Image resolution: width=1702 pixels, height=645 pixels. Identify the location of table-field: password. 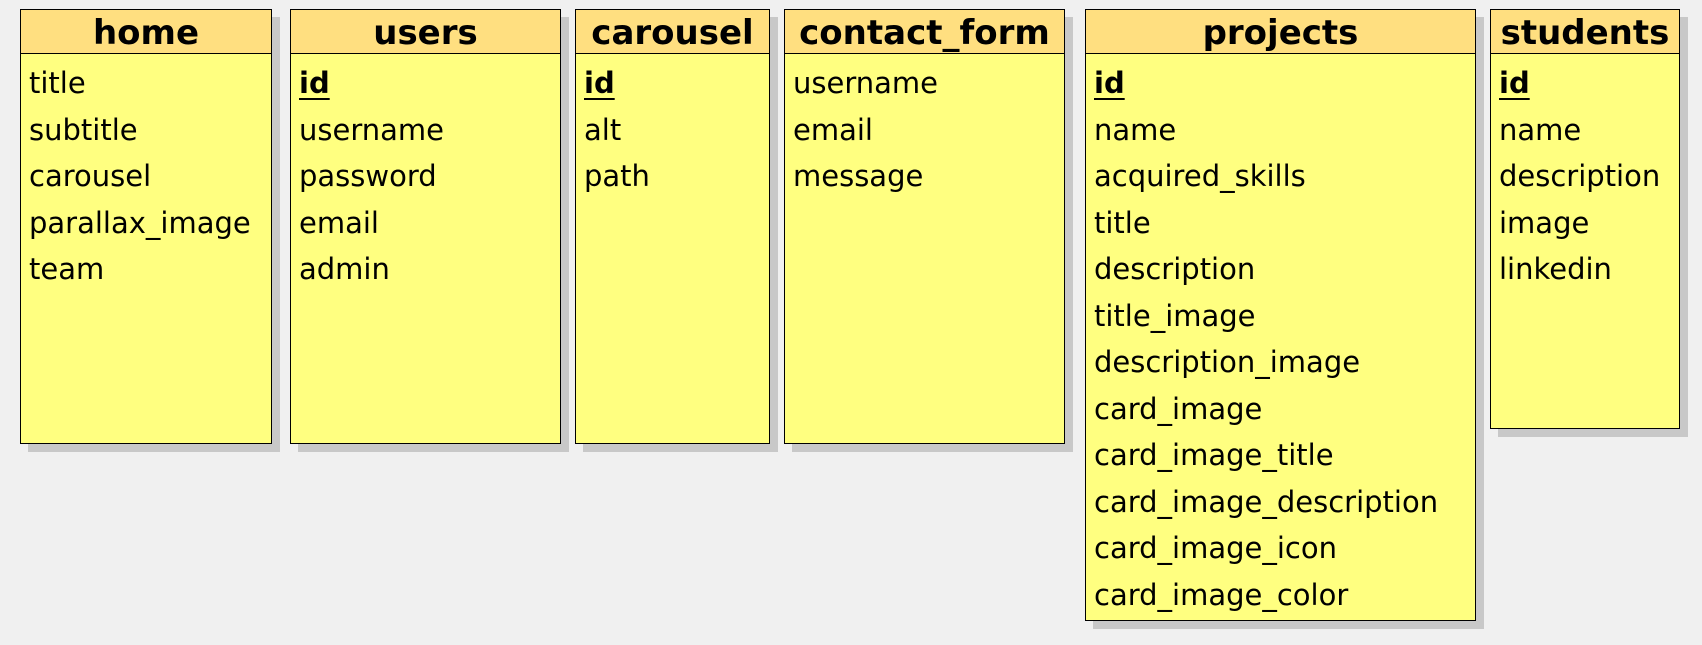
(368, 176).